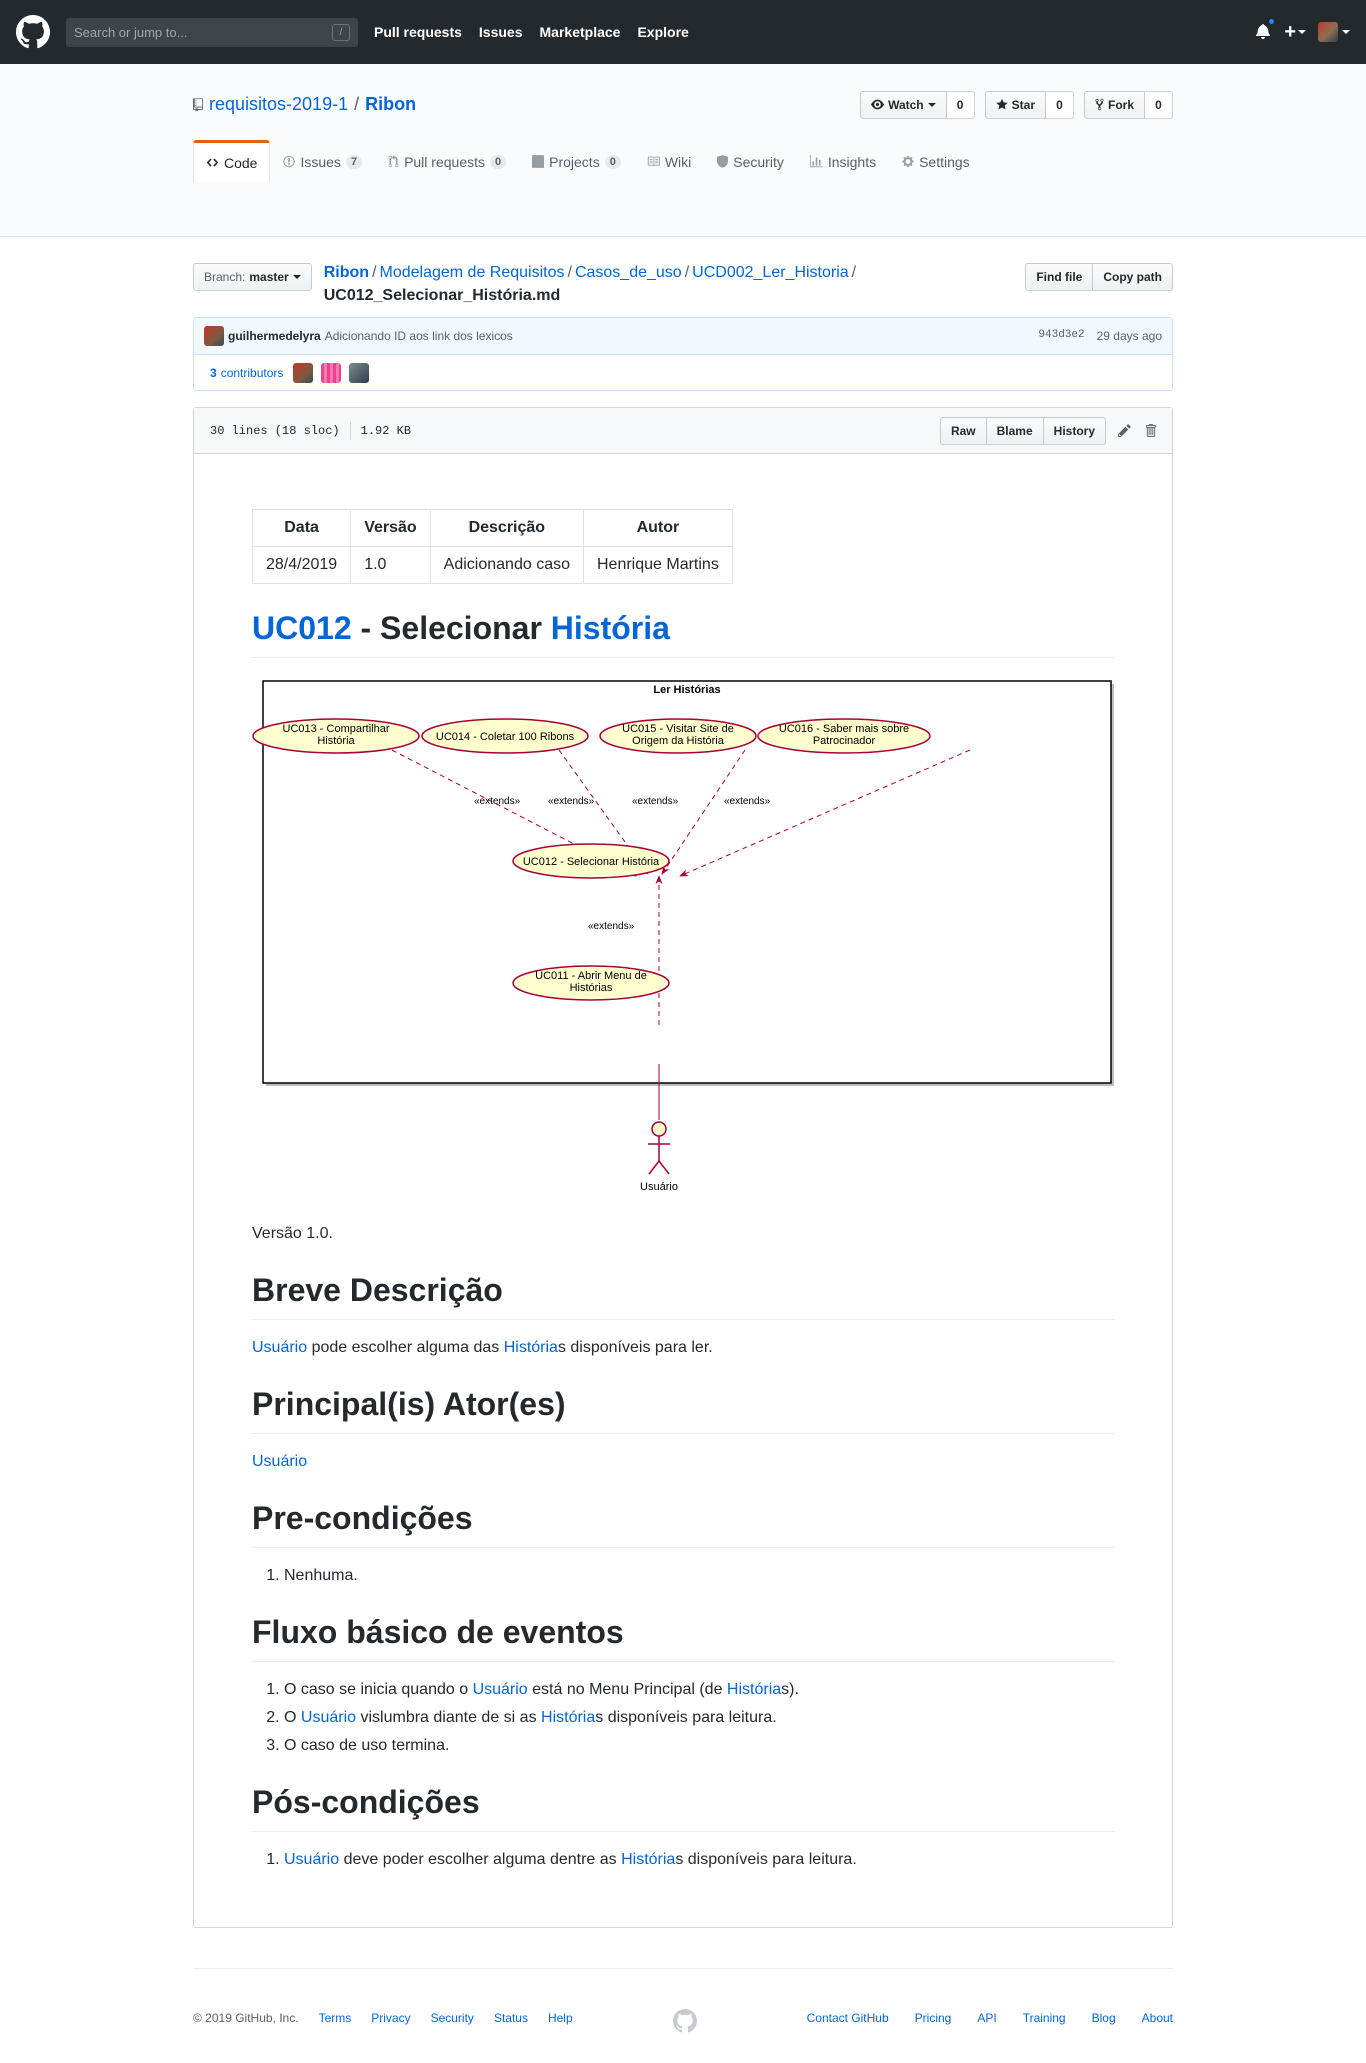 Image resolution: width=1366 pixels, height=2063 pixels. I want to click on create-new-menu: +, so click(1295, 32).